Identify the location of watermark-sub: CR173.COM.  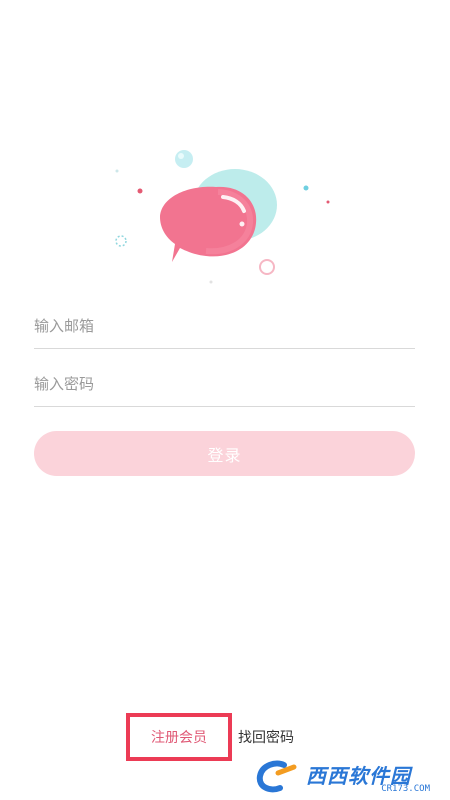
(405, 789).